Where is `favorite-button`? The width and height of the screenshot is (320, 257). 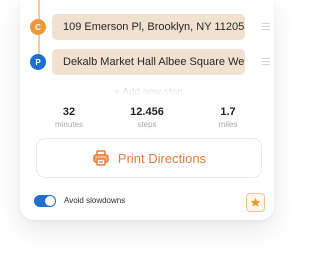
favorite-button is located at coordinates (255, 202).